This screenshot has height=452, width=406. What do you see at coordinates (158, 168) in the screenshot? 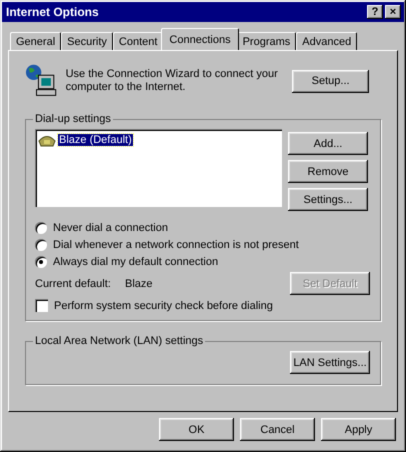
I see `connection-list: Blaze (Default)` at bounding box center [158, 168].